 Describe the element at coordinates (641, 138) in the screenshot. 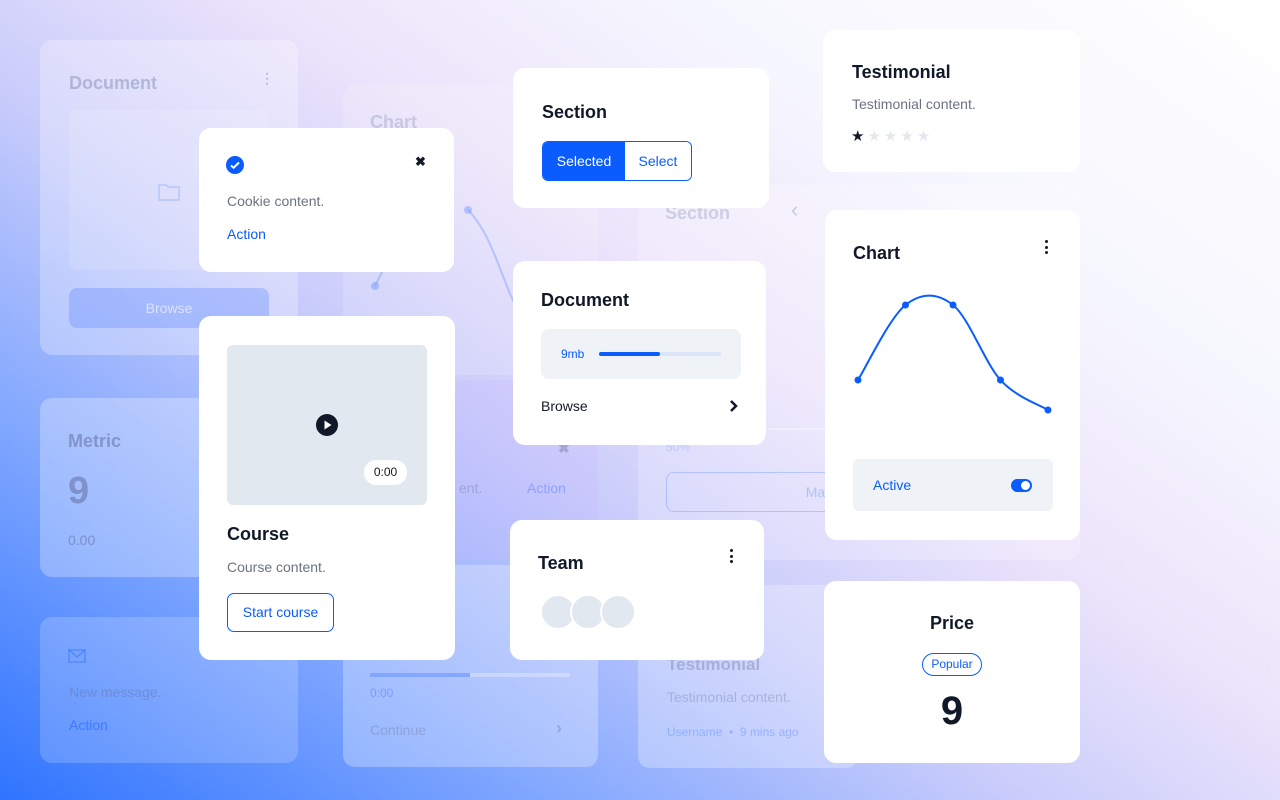

I see `section-card: Section Selected Select` at that location.